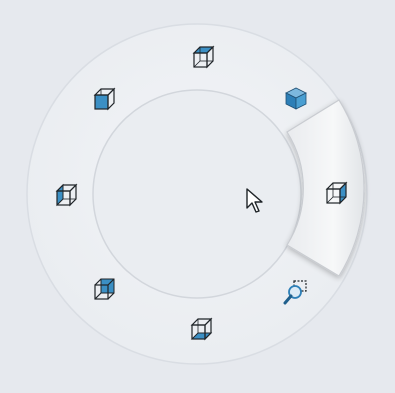 The image size is (395, 393). I want to click on left-view-button, so click(66, 196).